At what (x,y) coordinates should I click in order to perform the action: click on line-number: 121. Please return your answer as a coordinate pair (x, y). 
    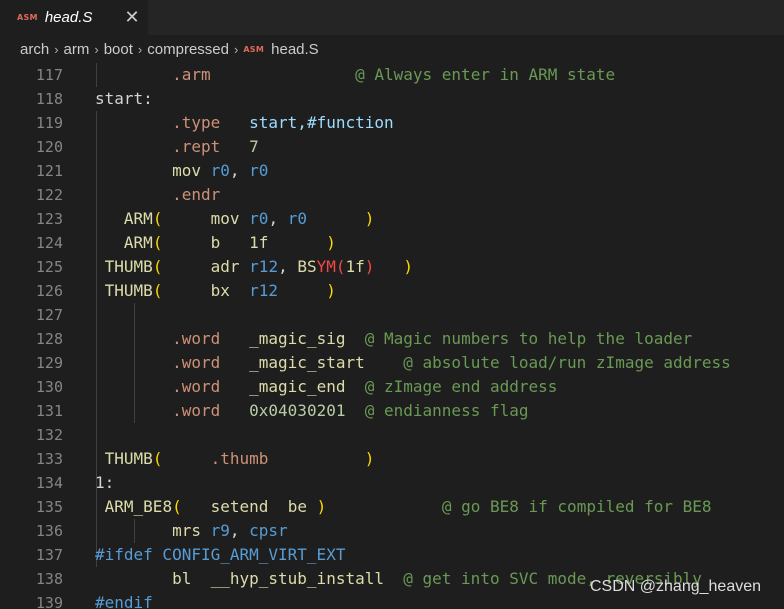
    Looking at the image, I should click on (49, 171).